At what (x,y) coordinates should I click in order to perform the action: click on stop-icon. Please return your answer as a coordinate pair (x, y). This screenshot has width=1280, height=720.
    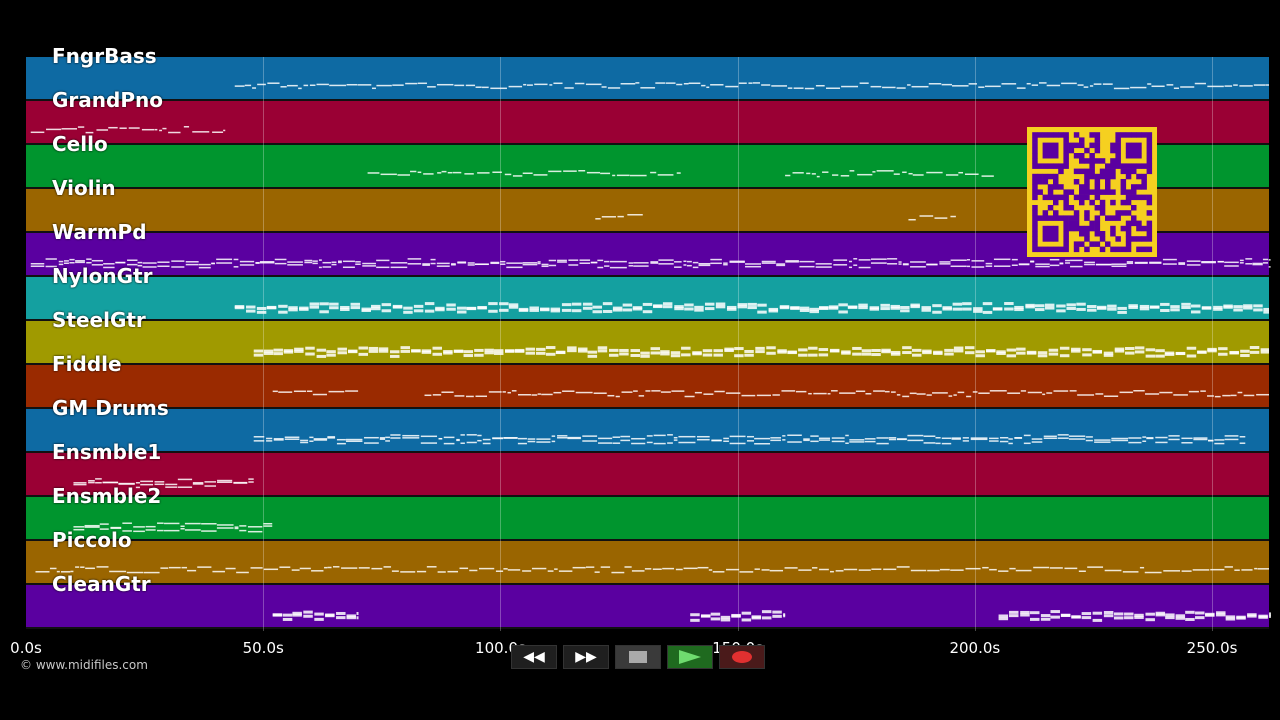
    Looking at the image, I should click on (638, 657).